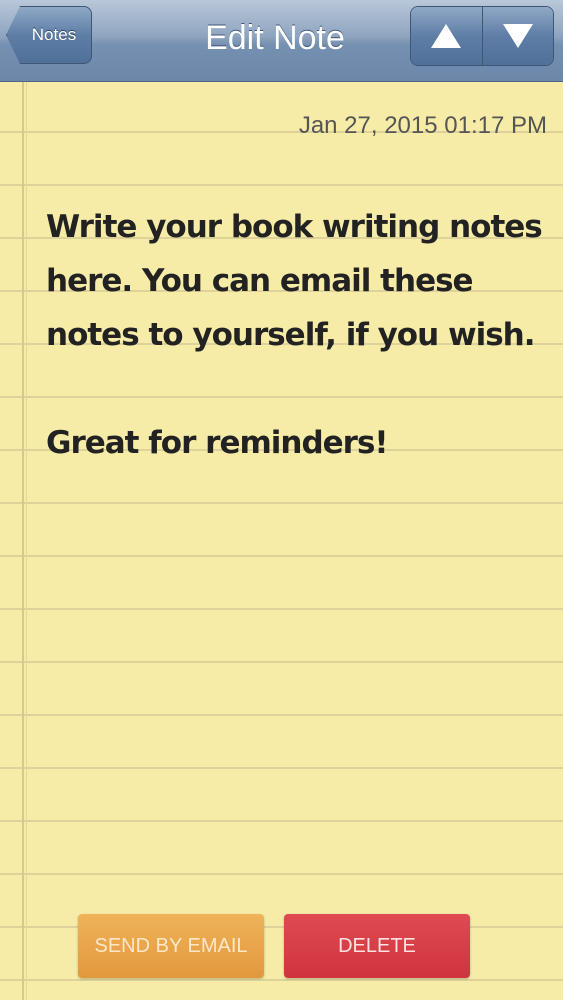  What do you see at coordinates (422, 125) in the screenshot?
I see `note-timestamp: Jan 27, 2015 01:17 PM` at bounding box center [422, 125].